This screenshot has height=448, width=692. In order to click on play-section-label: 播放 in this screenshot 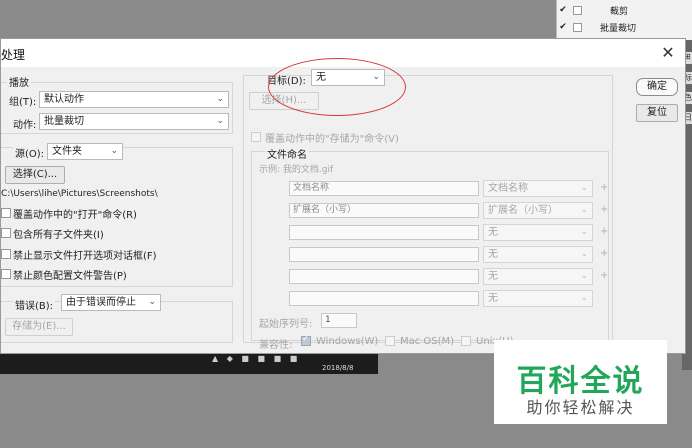, I will do `click(19, 81)`.